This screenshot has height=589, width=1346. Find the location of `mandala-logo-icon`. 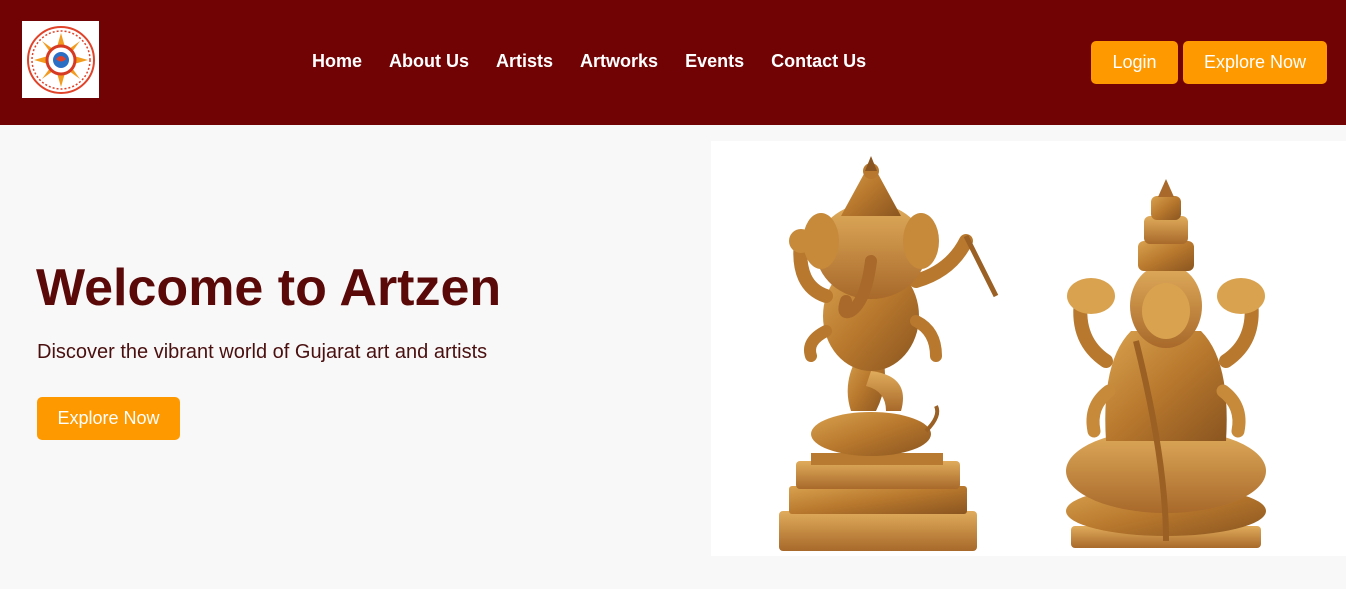

mandala-logo-icon is located at coordinates (60, 59).